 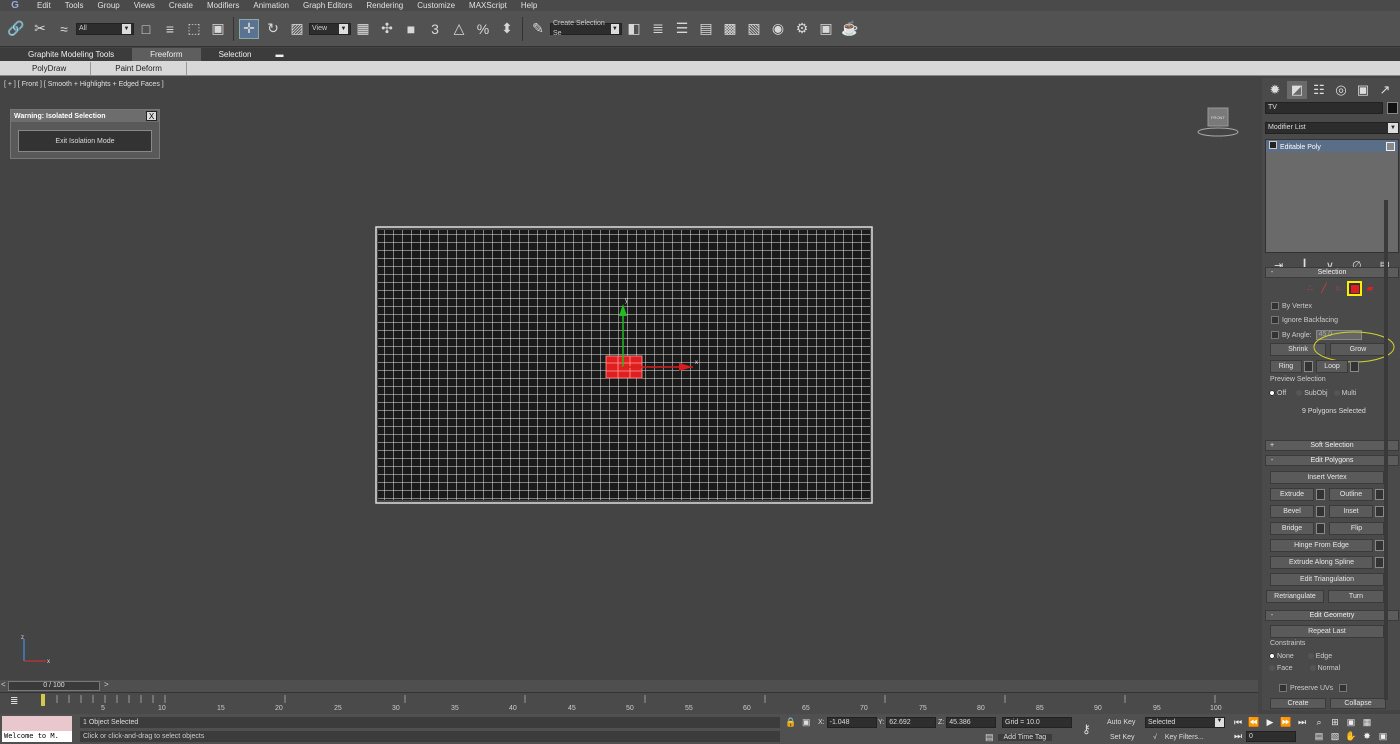 I want to click on ring-spinner, so click(x=1308, y=366).